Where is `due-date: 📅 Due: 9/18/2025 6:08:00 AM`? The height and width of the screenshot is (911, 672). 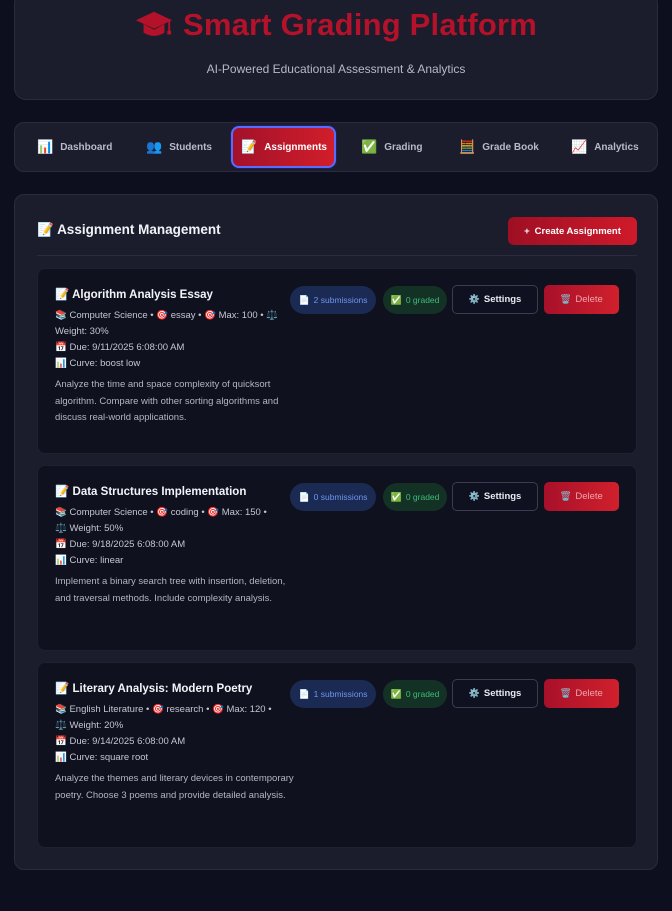
due-date: 📅 Due: 9/18/2025 6:08:00 AM is located at coordinates (120, 544).